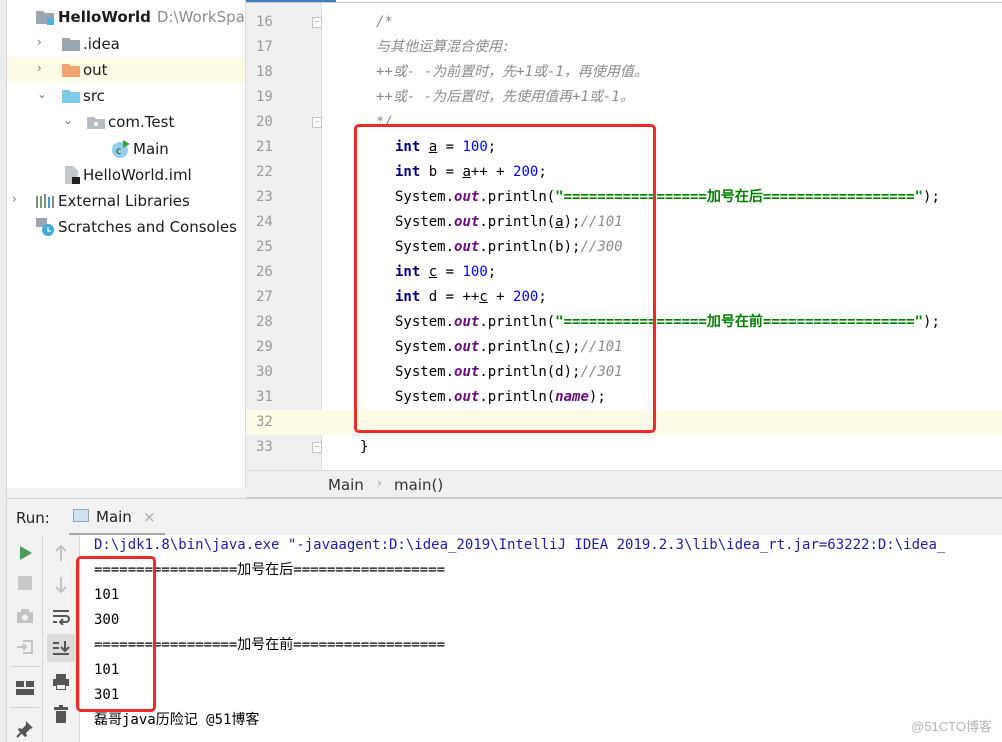  Describe the element at coordinates (624, 172) in the screenshot. I see `code-line: 22 int b = a++ + 200;` at that location.